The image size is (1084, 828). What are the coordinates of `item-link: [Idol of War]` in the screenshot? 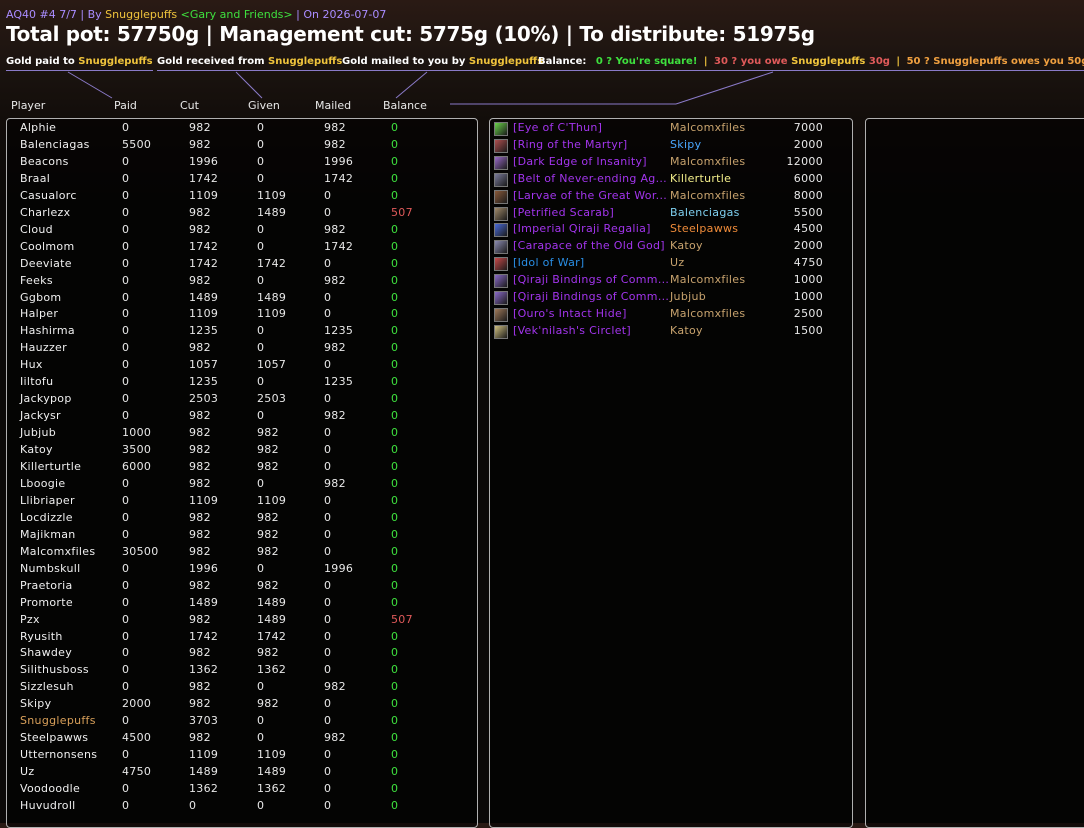 It's located at (549, 262).